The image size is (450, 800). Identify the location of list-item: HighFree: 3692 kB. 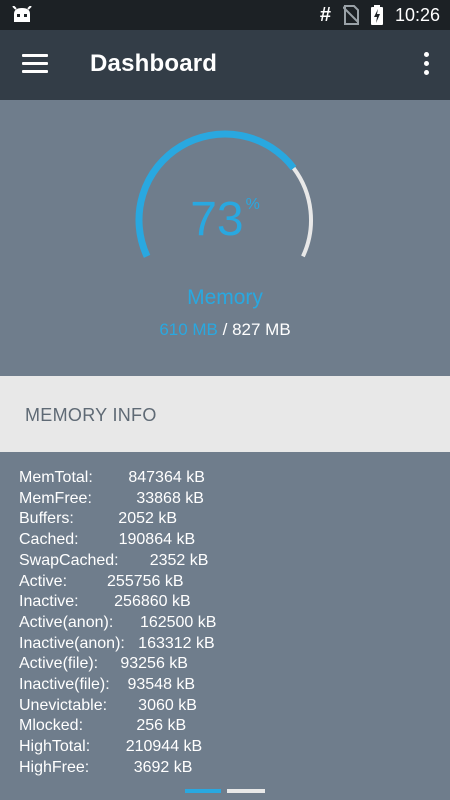
(106, 767).